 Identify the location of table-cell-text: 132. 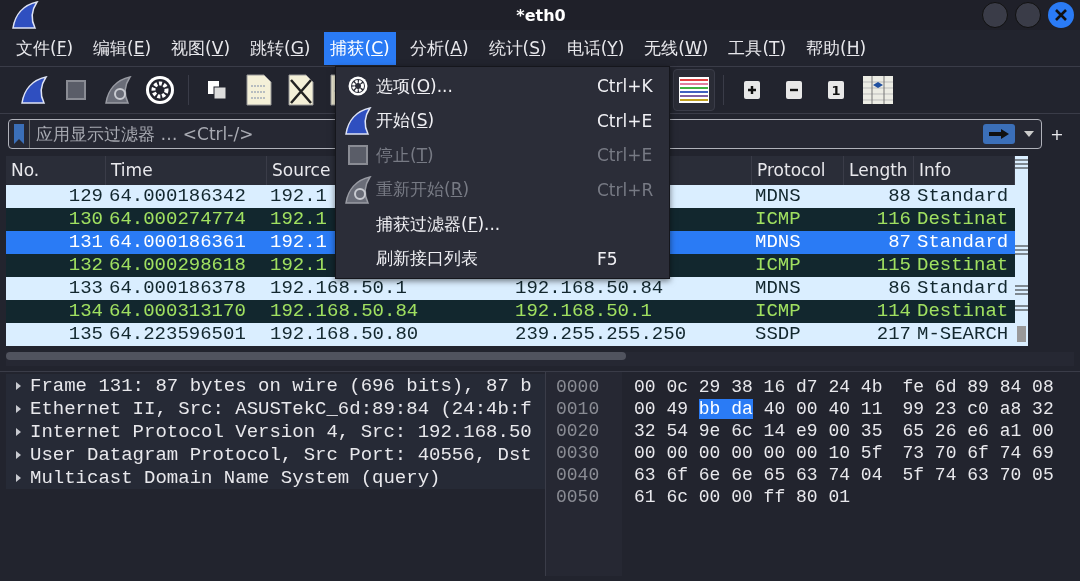
(85, 265).